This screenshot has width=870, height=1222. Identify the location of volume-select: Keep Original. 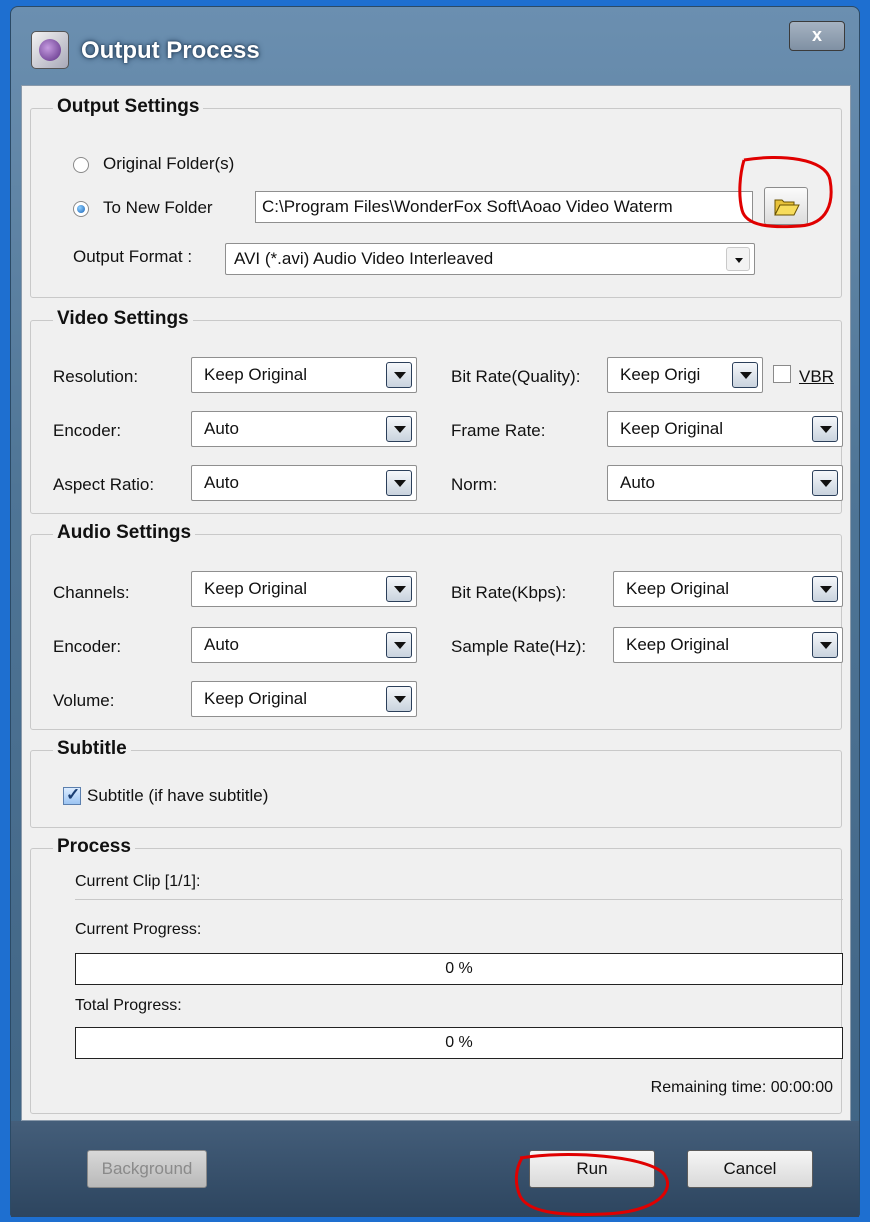
(304, 699).